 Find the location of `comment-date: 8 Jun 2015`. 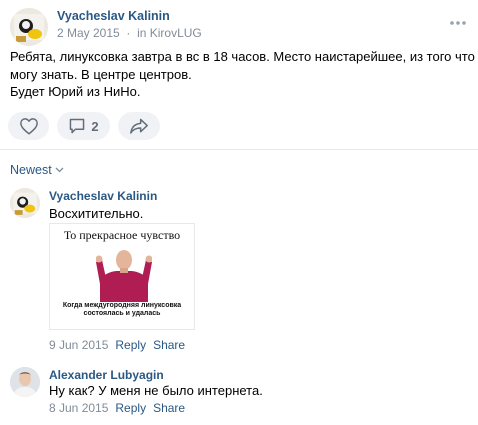

comment-date: 8 Jun 2015 is located at coordinates (78, 408).